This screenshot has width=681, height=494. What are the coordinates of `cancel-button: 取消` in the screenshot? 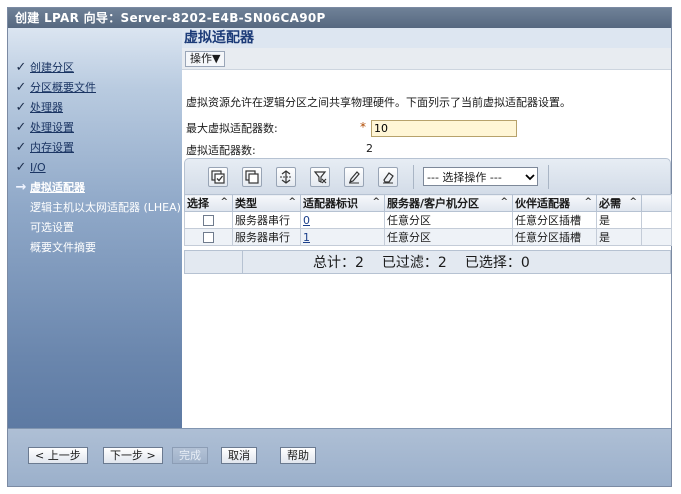 It's located at (239, 455).